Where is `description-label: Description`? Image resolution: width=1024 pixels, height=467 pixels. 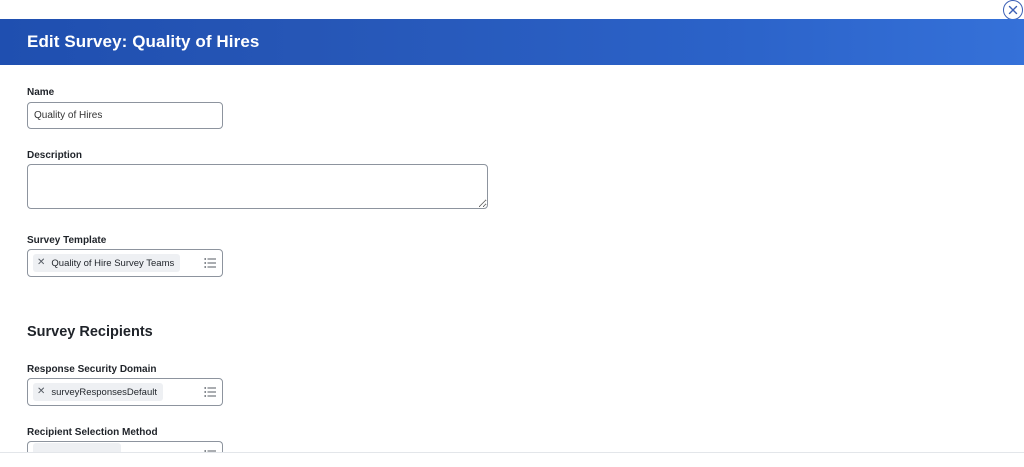 description-label: Description is located at coordinates (55, 155).